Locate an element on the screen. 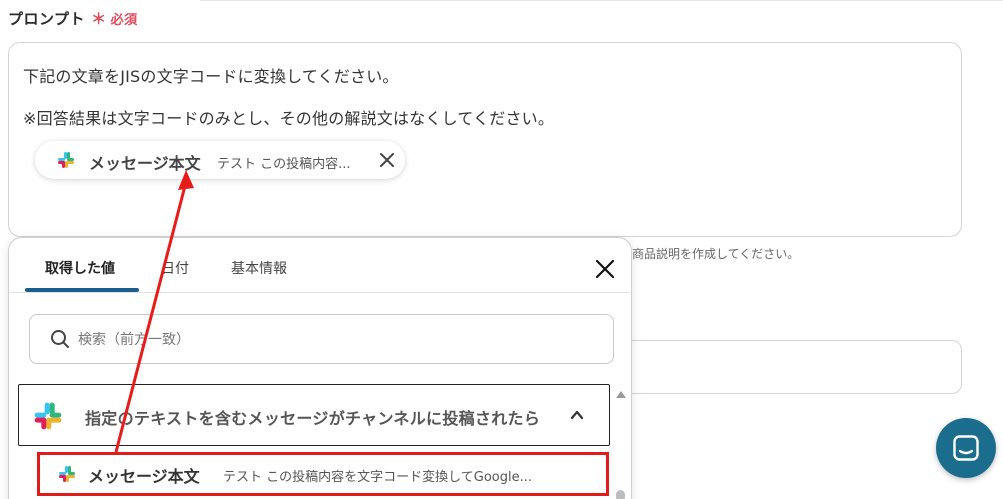 Image resolution: width=1003 pixels, height=499 pixels. chat-support-button is located at coordinates (966, 448).